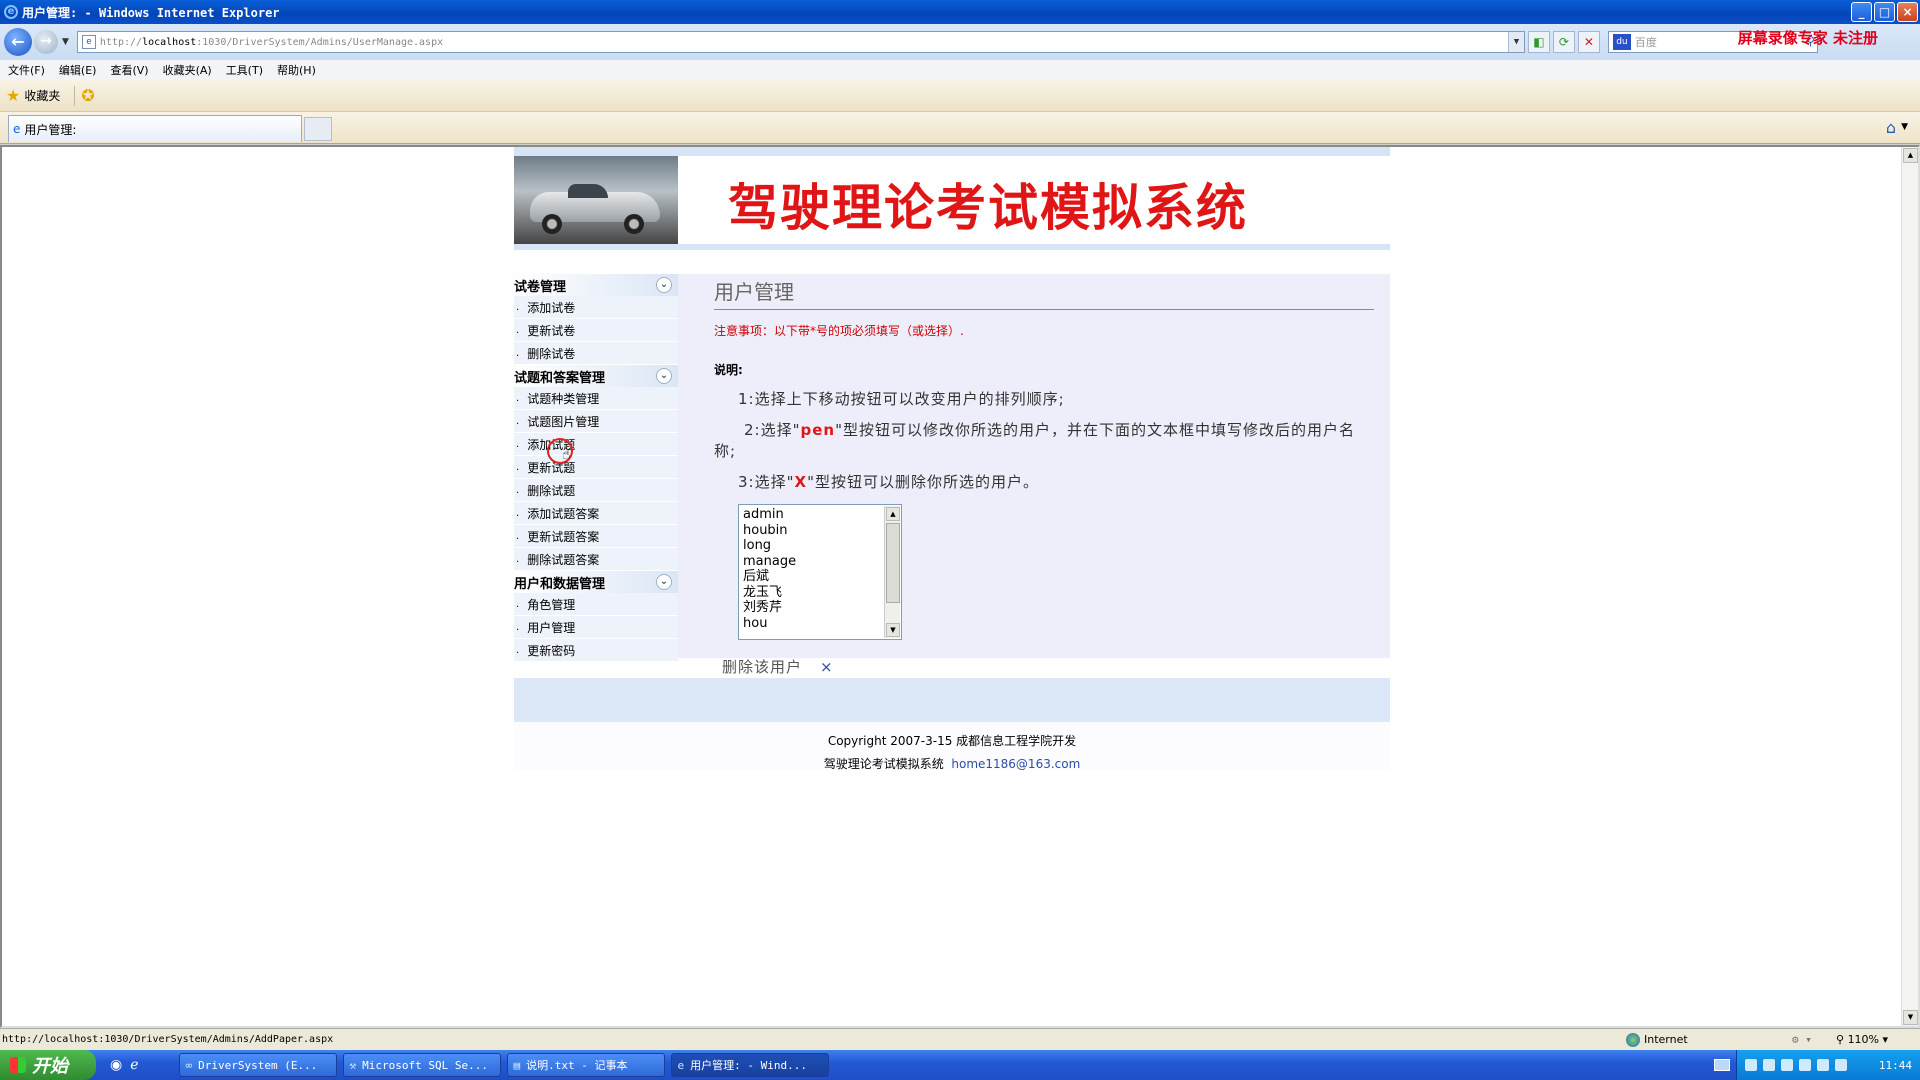 The image size is (1920, 1080). What do you see at coordinates (952, 700) in the screenshot?
I see `footer-strip` at bounding box center [952, 700].